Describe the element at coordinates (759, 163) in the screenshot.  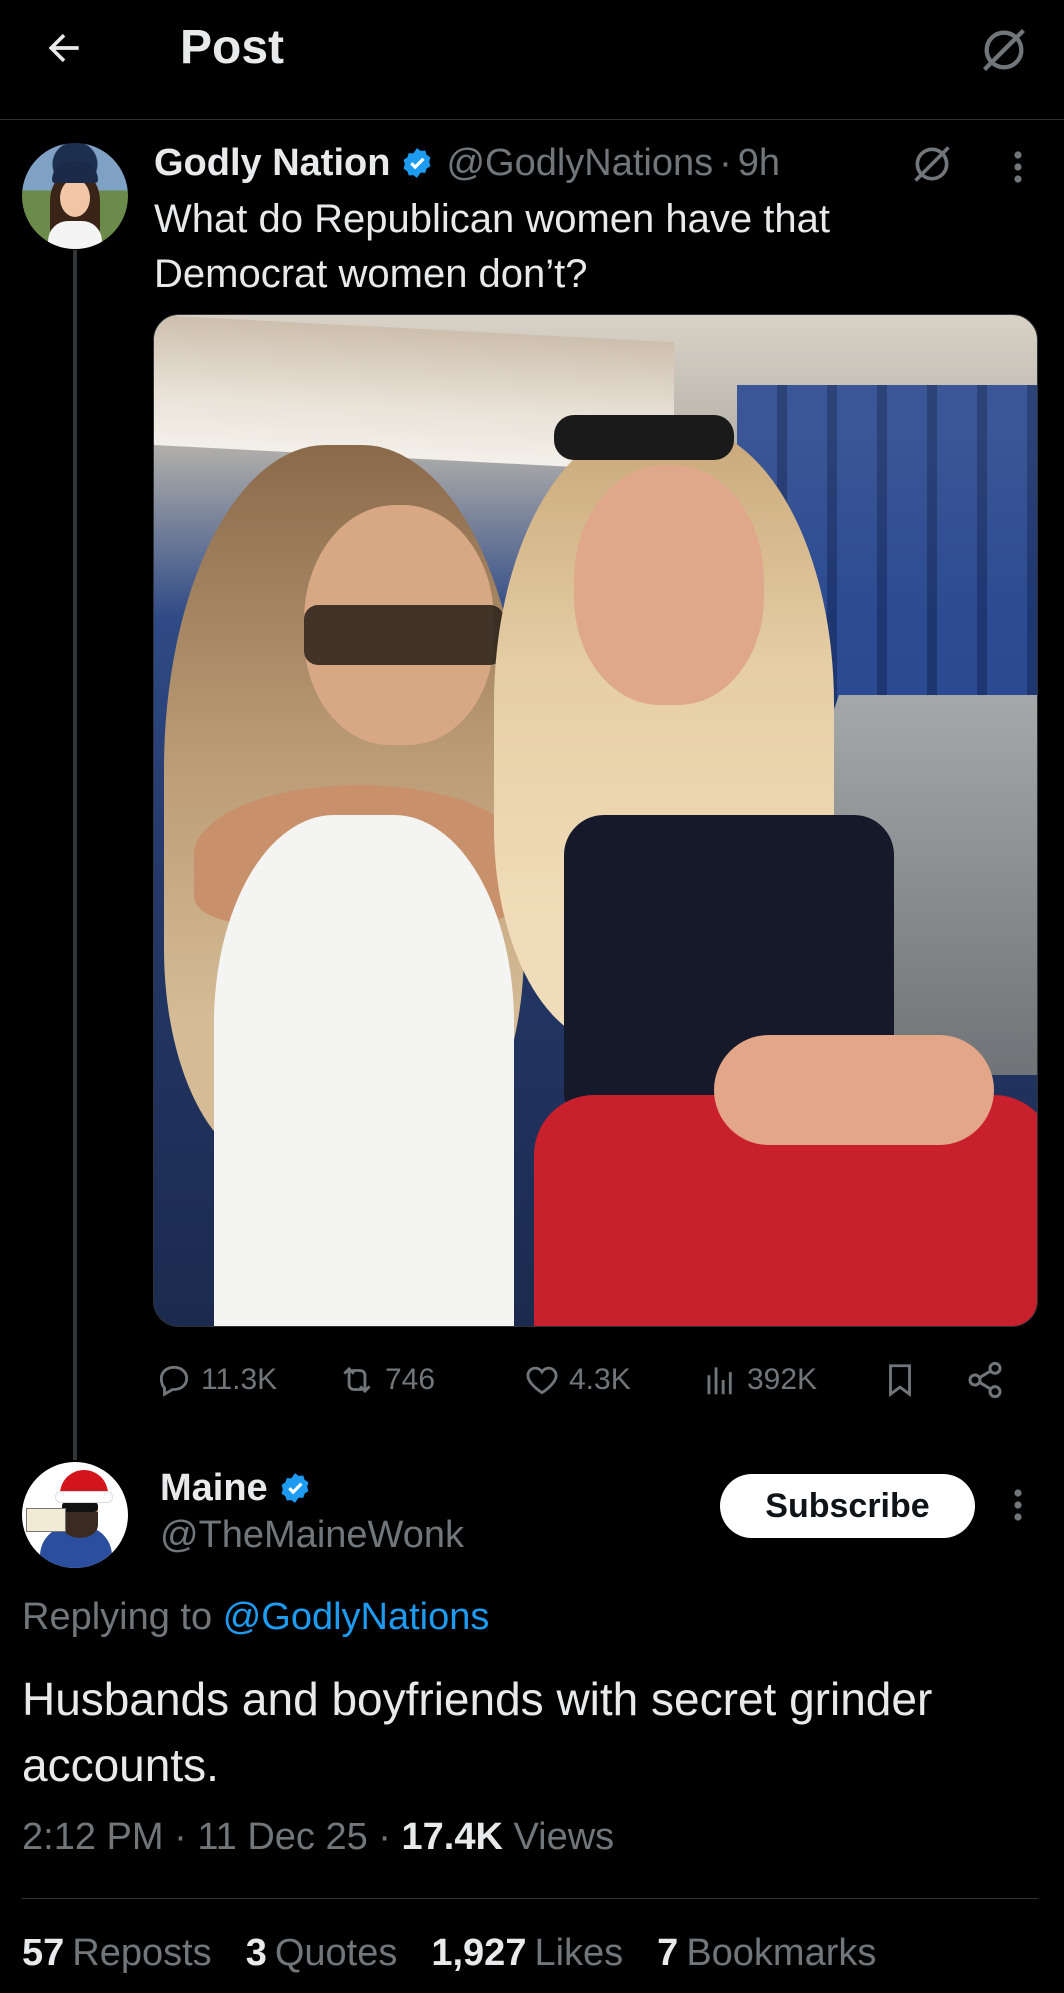
I see `post-time: 9h` at that location.